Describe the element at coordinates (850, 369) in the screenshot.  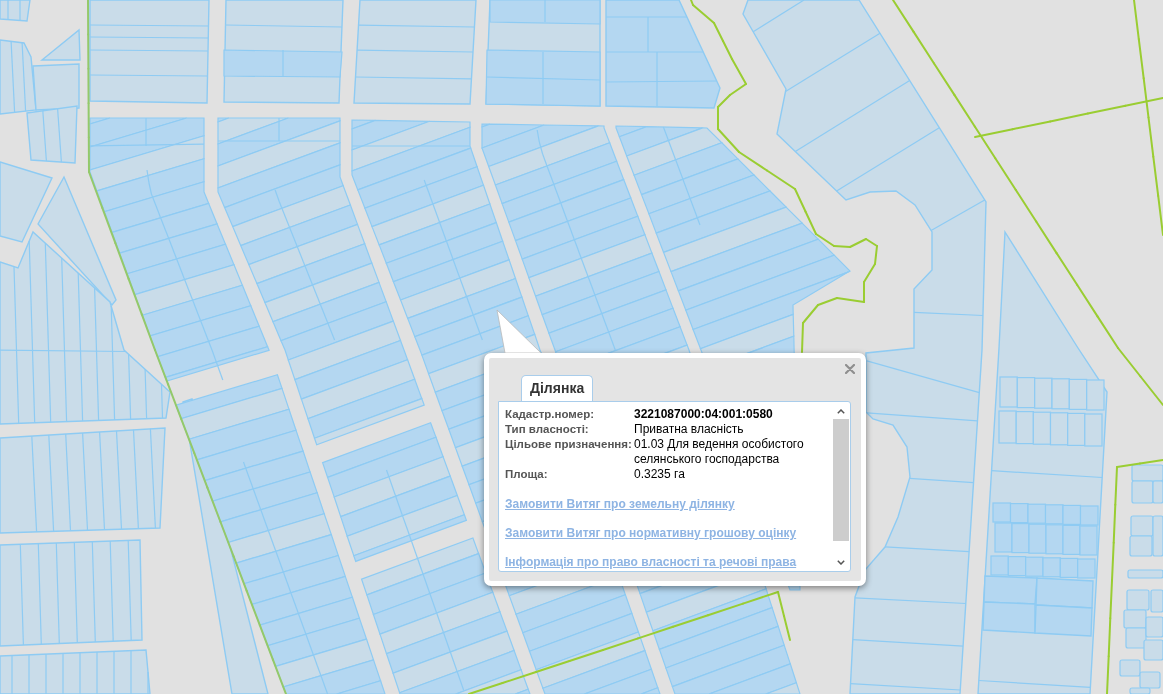
I see `close-icon` at that location.